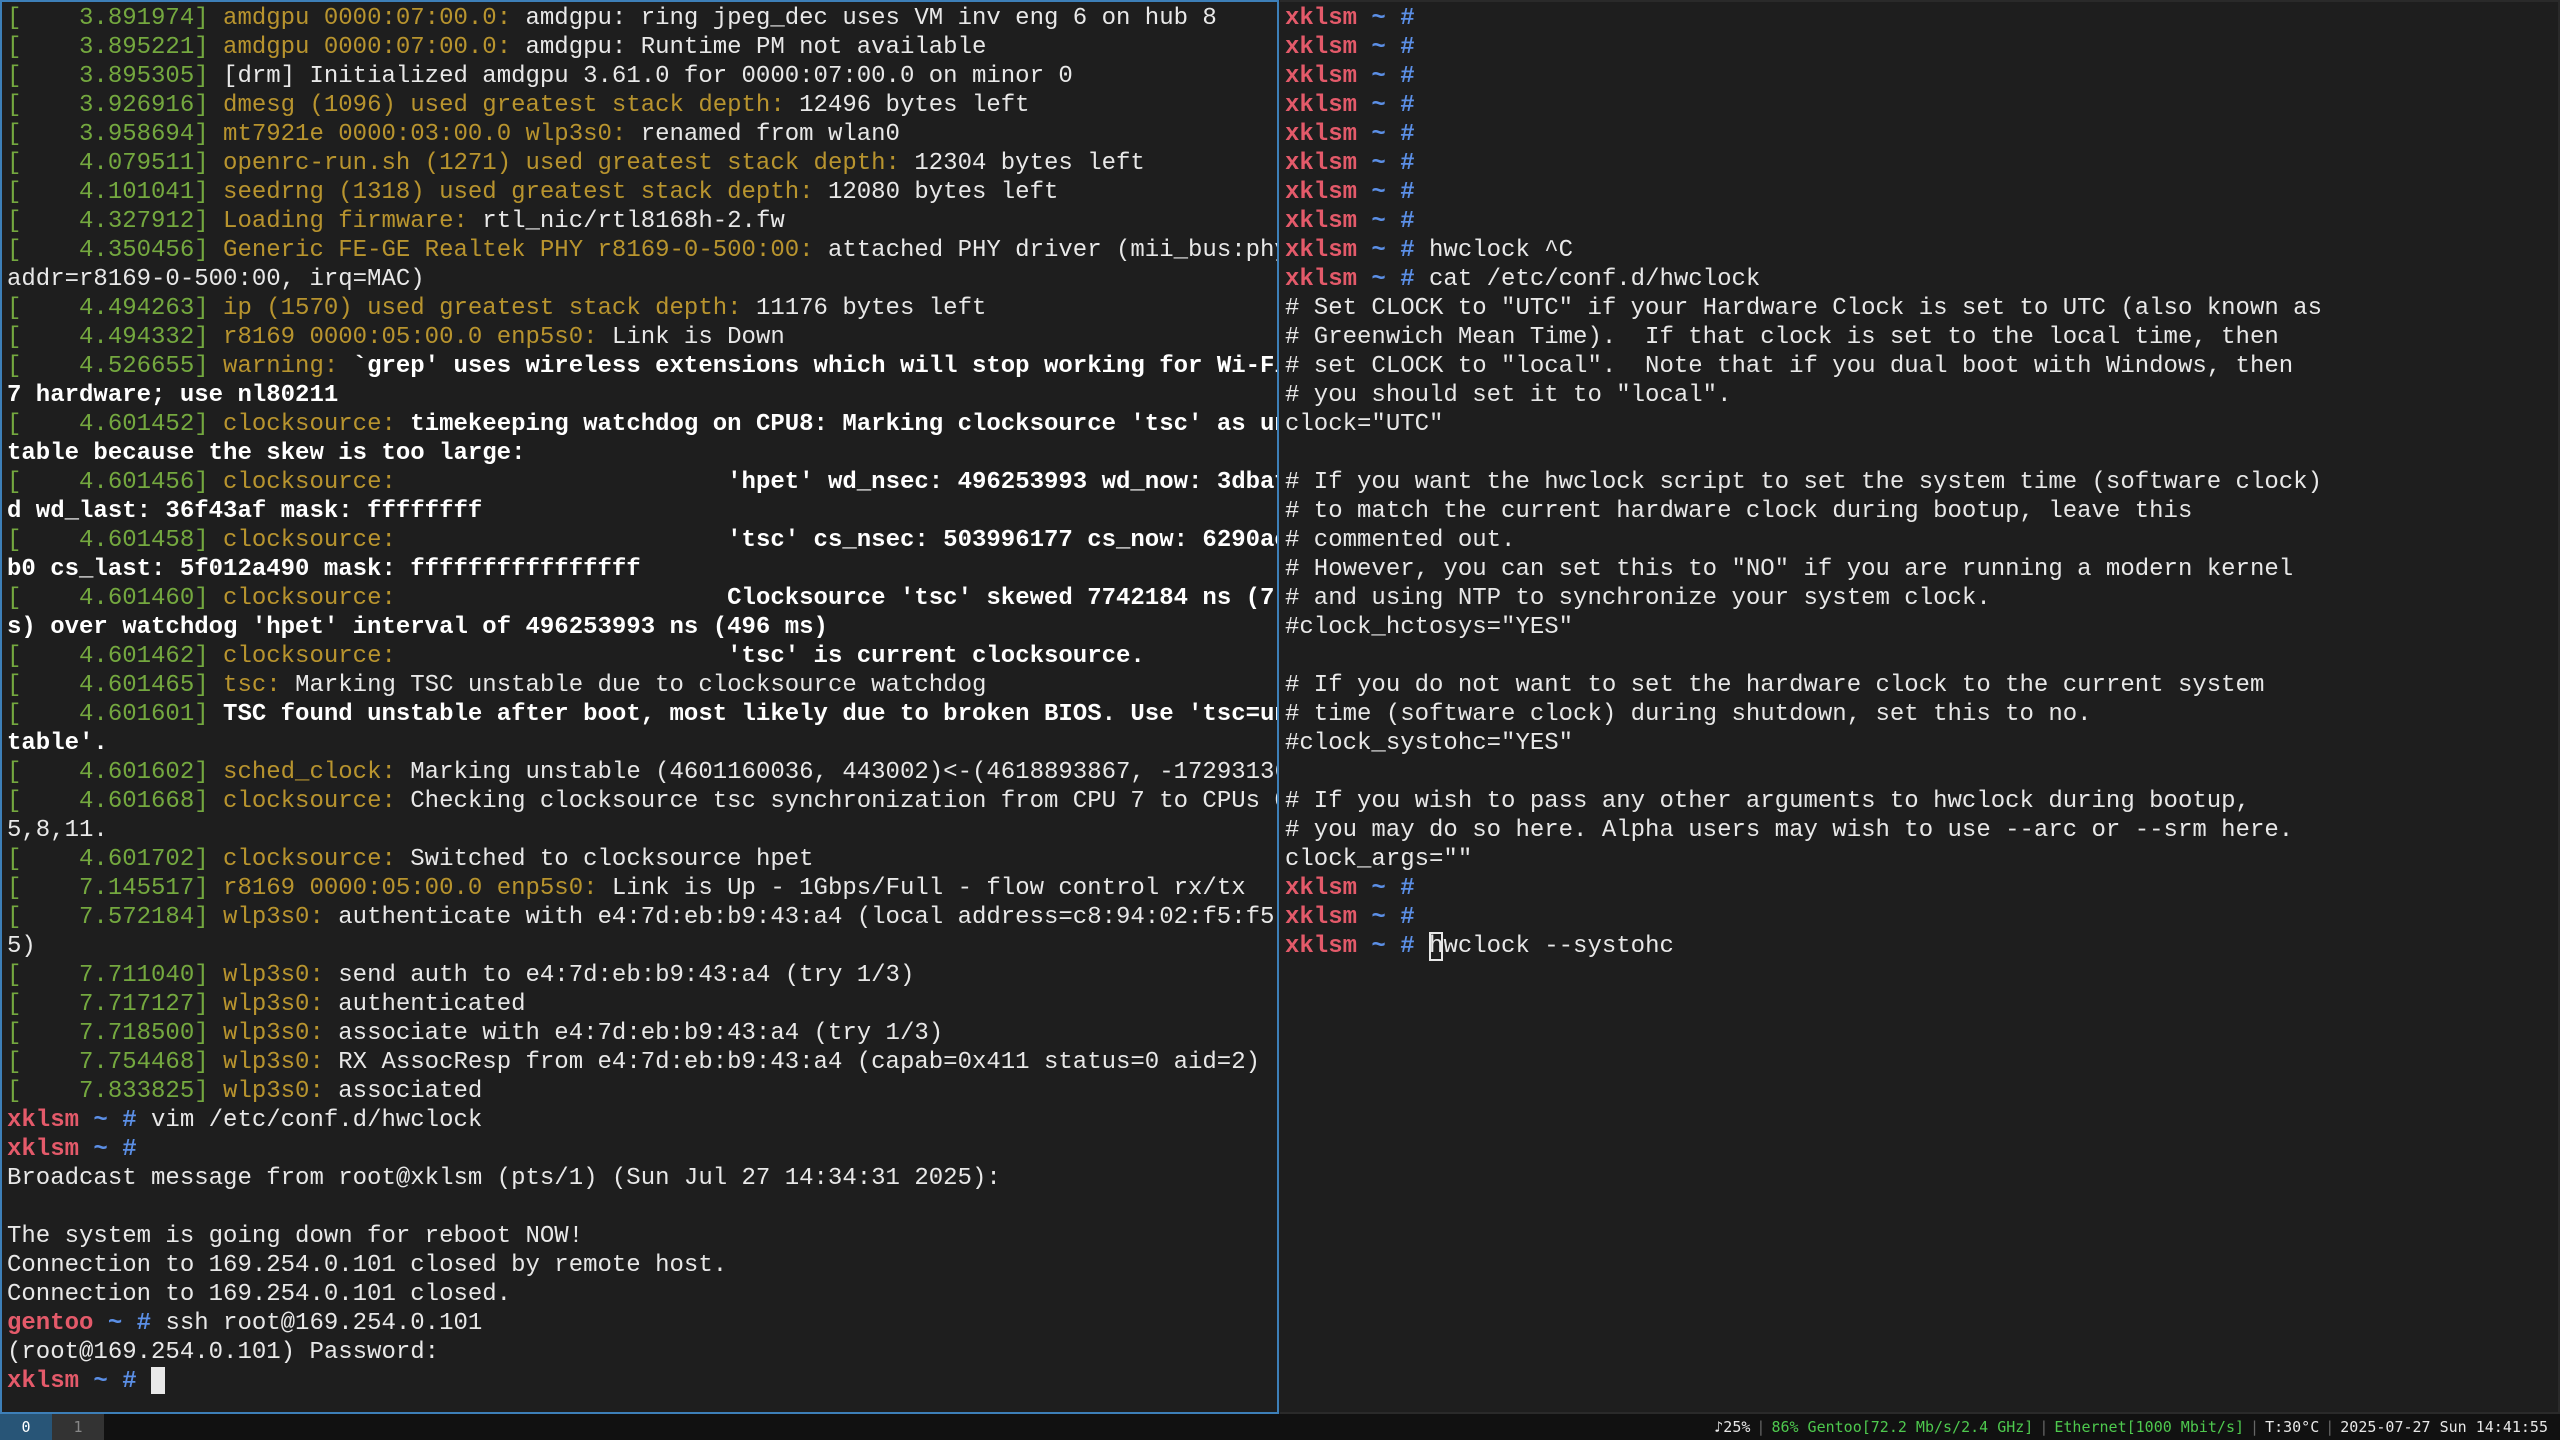  I want to click on command-text: cat /etc/conf.d/hwclock, so click(1595, 279).